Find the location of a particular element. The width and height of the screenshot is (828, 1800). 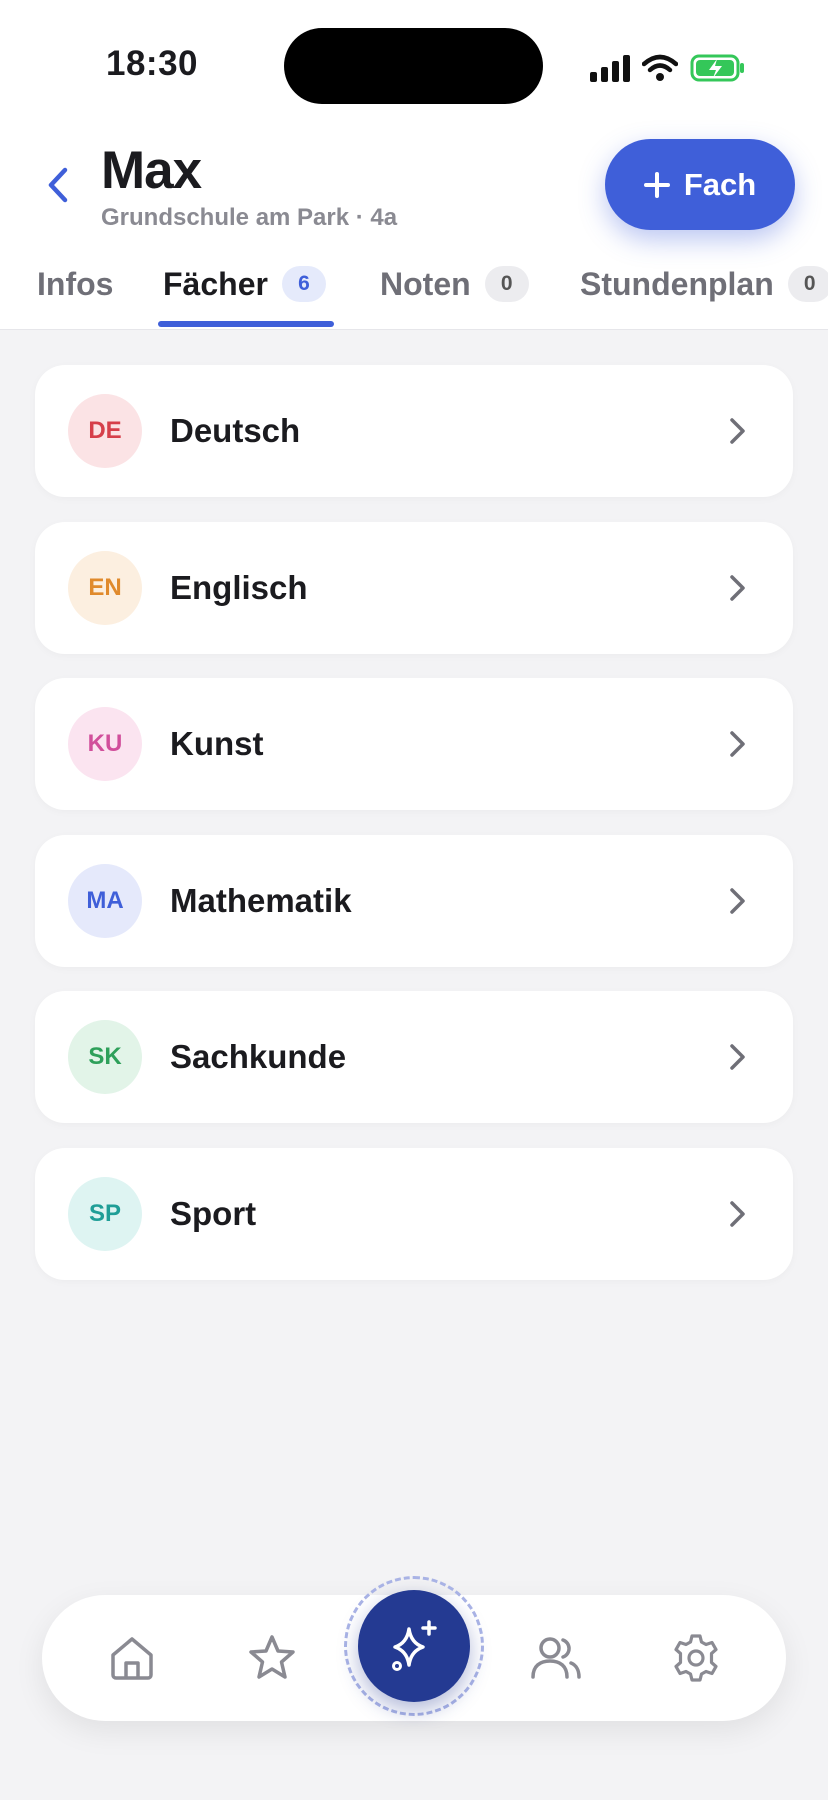

tab-stundenplan: Stundenplan 0 is located at coordinates (704, 294).